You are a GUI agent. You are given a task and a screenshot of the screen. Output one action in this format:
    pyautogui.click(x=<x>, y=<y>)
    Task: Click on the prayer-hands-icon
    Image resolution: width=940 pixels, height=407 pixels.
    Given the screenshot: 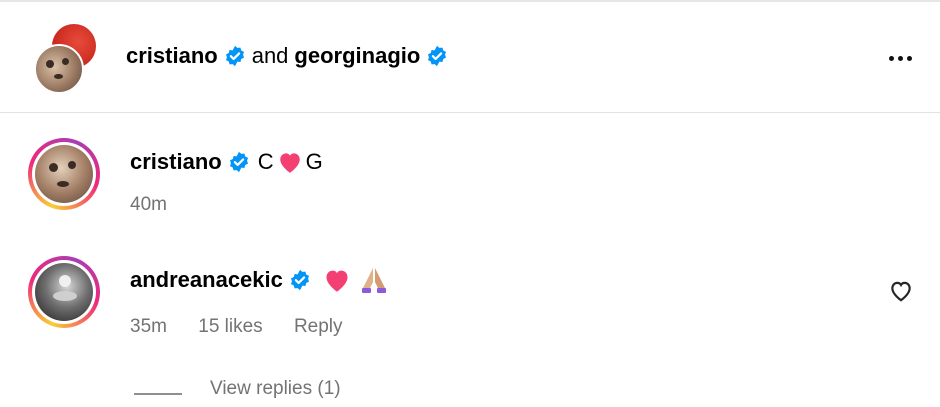 What is the action you would take?
    pyautogui.click(x=373, y=280)
    